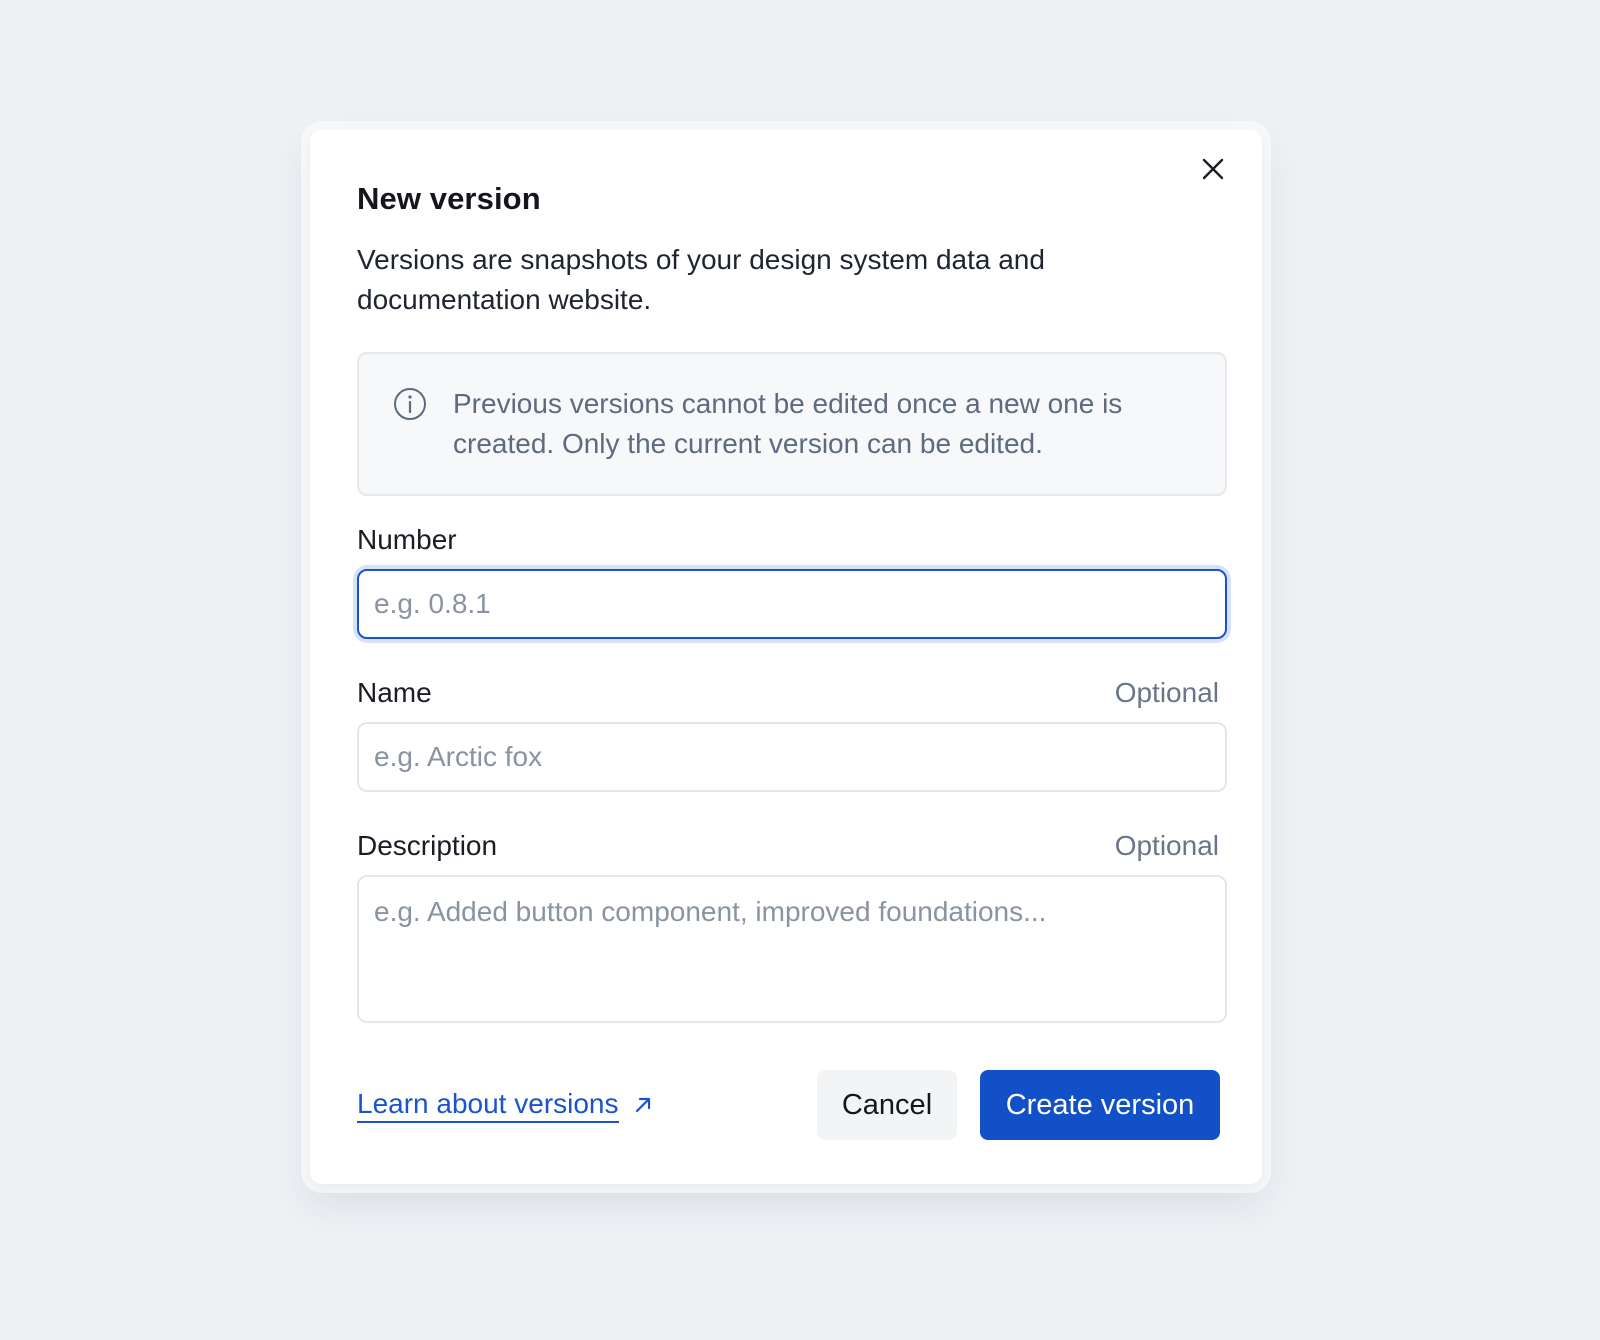  I want to click on close-button, so click(1213, 169).